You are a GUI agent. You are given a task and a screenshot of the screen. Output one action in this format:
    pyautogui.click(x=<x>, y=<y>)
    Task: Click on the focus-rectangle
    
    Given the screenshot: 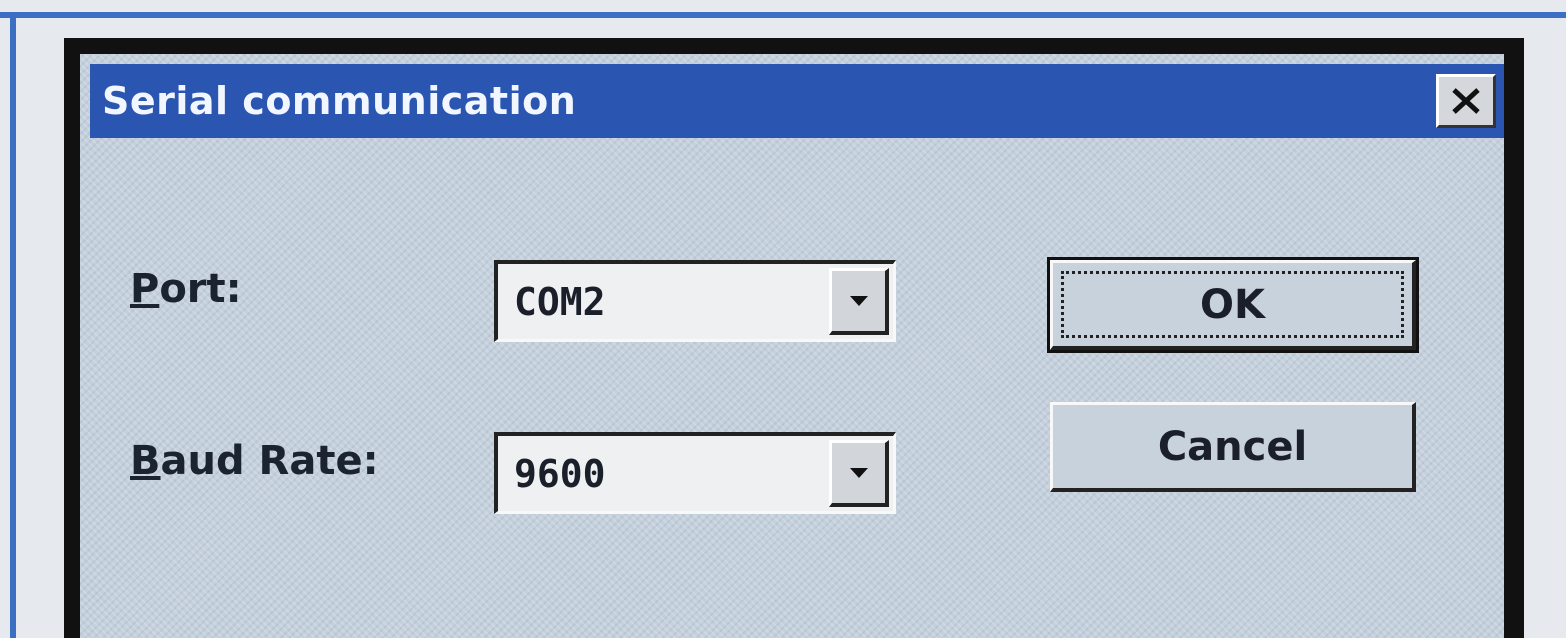 What is the action you would take?
    pyautogui.click(x=1232, y=304)
    